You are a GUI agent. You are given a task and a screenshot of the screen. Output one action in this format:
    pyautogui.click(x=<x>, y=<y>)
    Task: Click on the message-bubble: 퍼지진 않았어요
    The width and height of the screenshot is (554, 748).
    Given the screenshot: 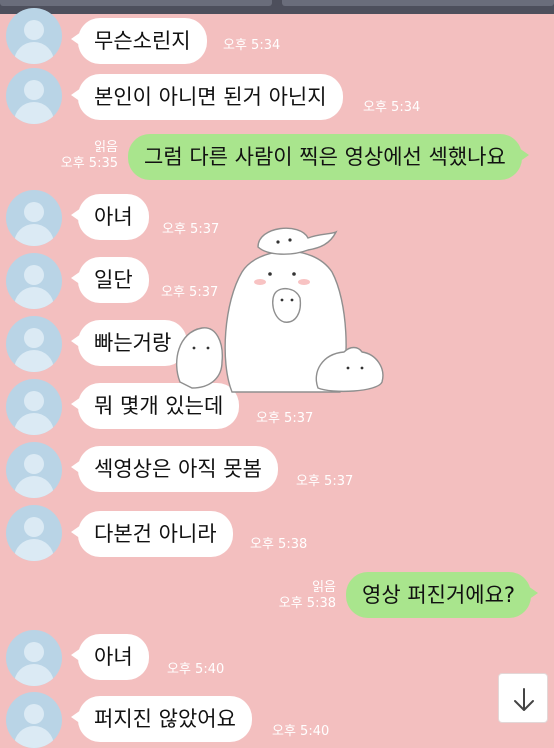 What is the action you would take?
    pyautogui.click(x=161, y=719)
    